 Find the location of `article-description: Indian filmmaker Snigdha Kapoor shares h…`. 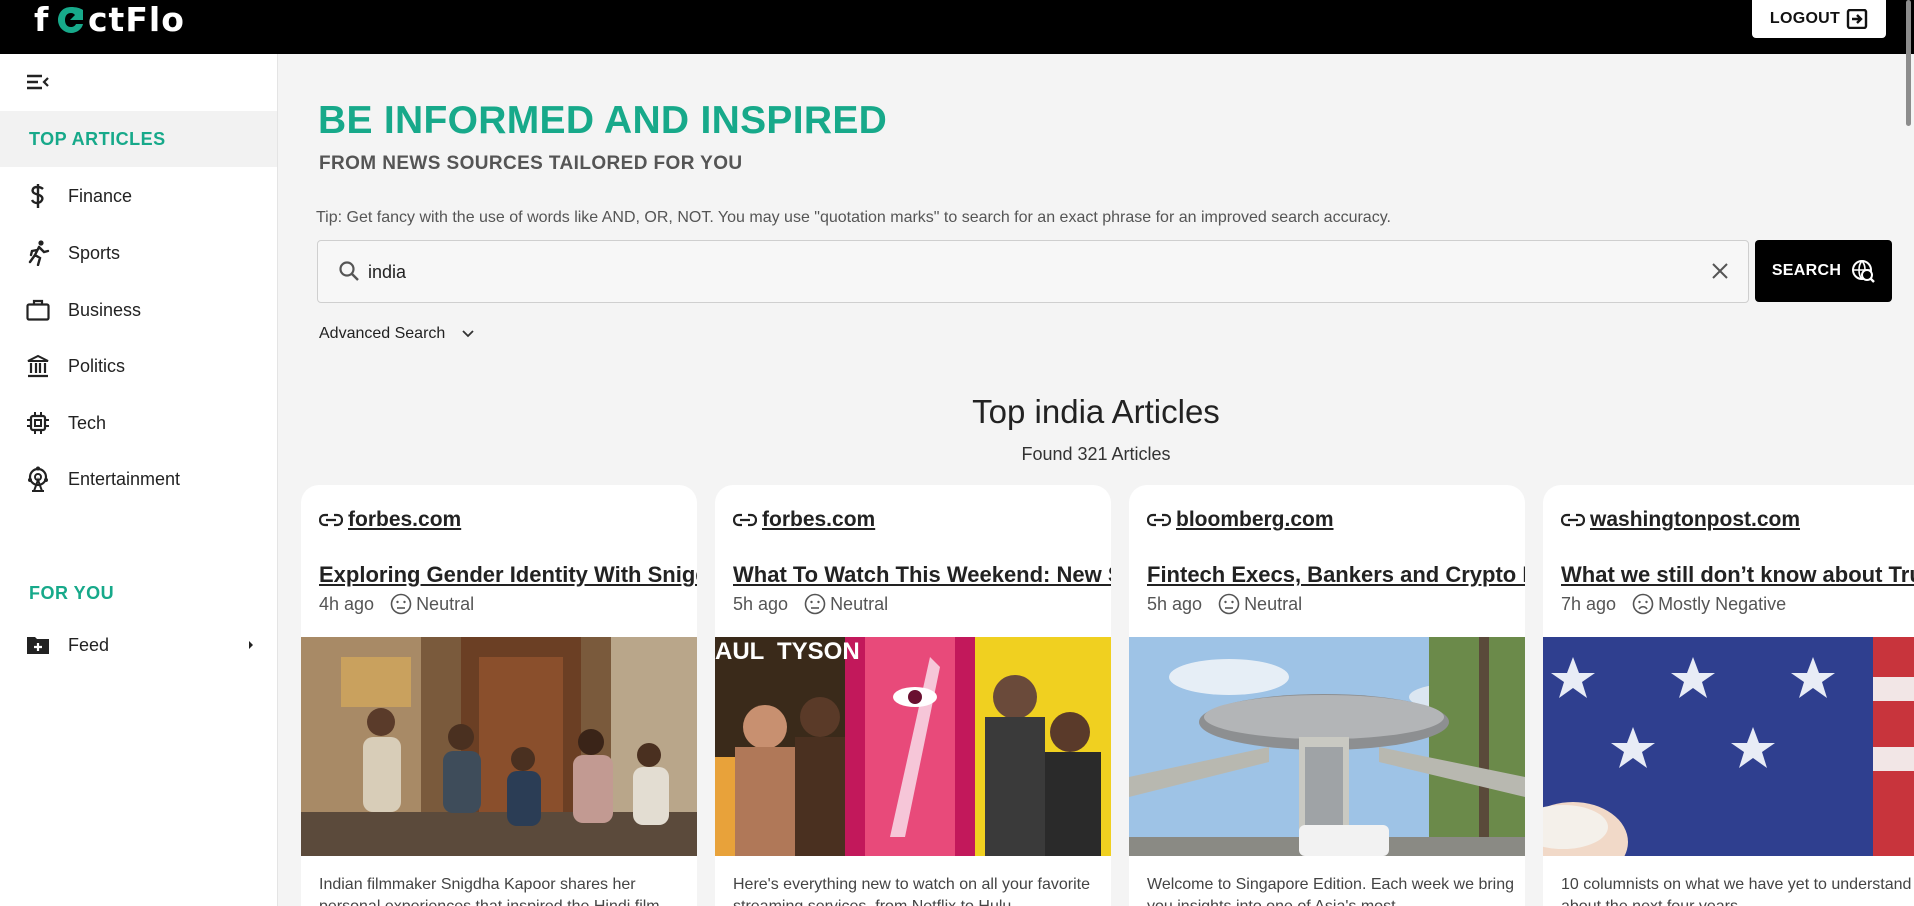

article-description: Indian filmmaker Snigdha Kapoor shares h… is located at coordinates (489, 891).